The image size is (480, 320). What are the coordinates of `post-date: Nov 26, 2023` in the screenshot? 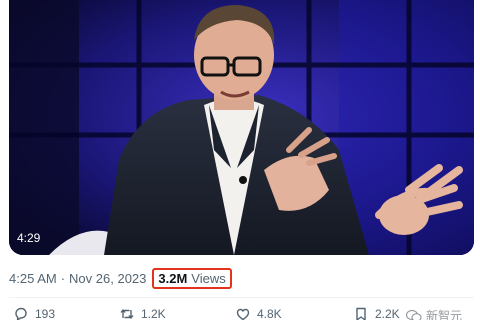 It's located at (107, 278).